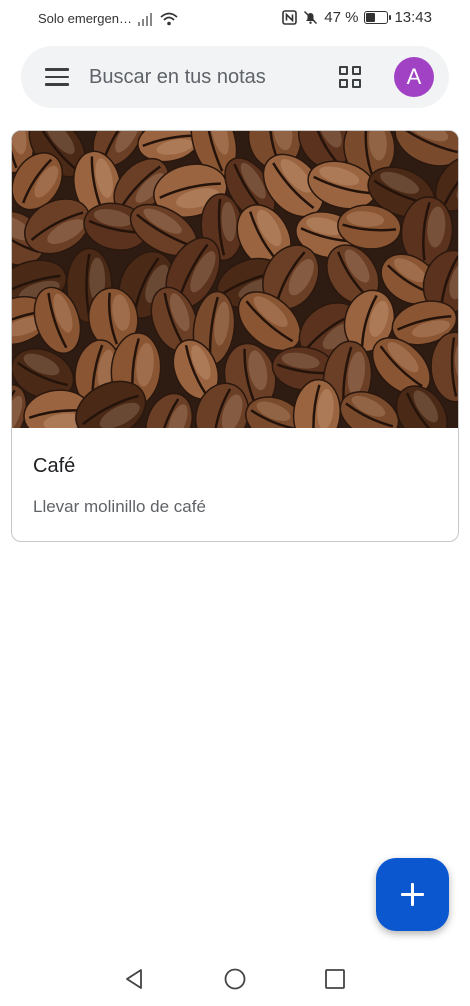 Image resolution: width=470 pixels, height=1006 pixels. Describe the element at coordinates (414, 77) in the screenshot. I see `avatar: A` at that location.